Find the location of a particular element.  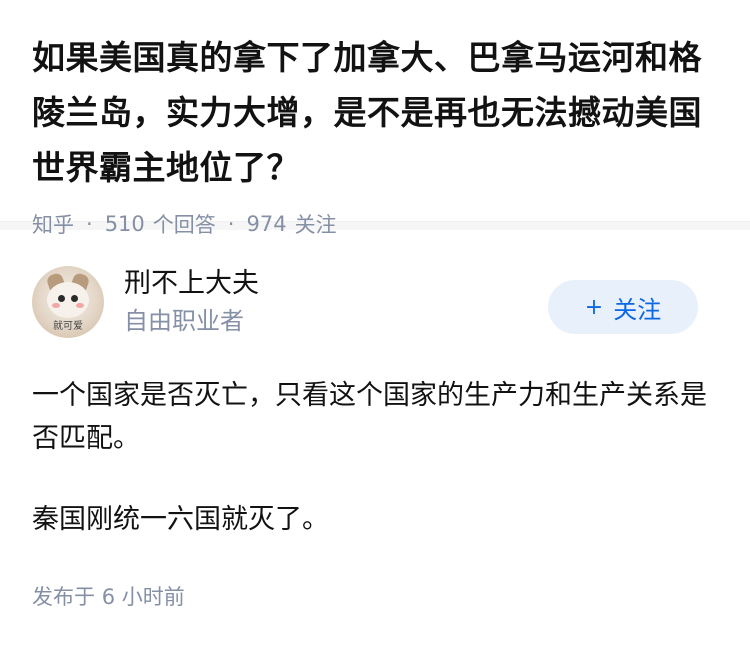

answers-label: 个回答 is located at coordinates (184, 224).